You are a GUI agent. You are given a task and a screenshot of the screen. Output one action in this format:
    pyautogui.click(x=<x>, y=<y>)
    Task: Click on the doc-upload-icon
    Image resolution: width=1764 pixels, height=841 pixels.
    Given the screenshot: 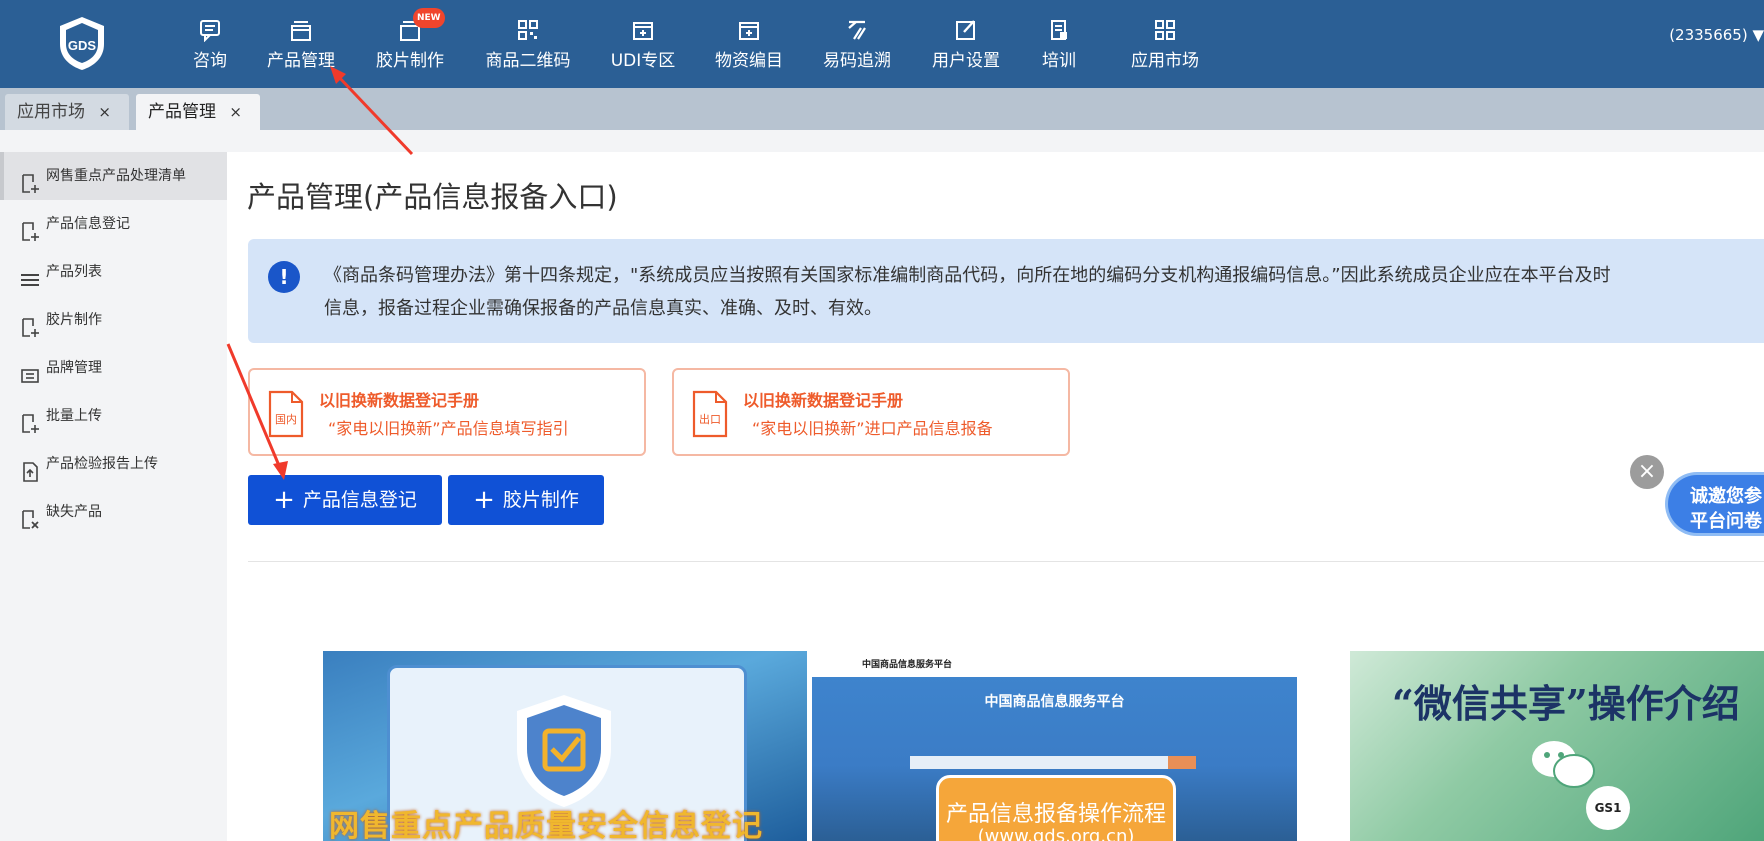 What is the action you would take?
    pyautogui.click(x=30, y=468)
    